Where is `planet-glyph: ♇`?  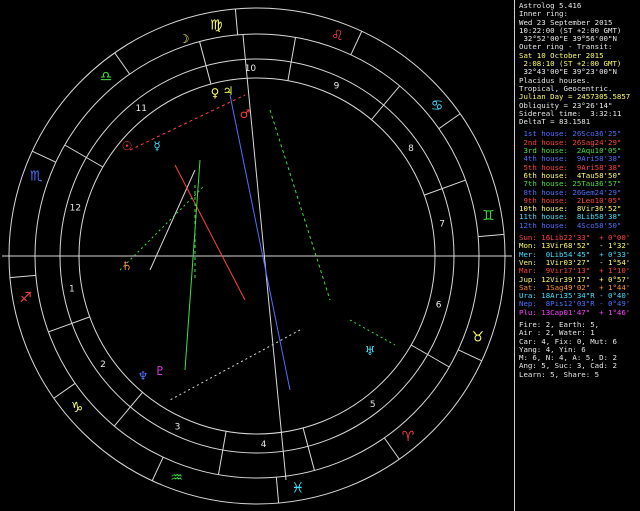
planet-glyph: ♇ is located at coordinates (160, 371).